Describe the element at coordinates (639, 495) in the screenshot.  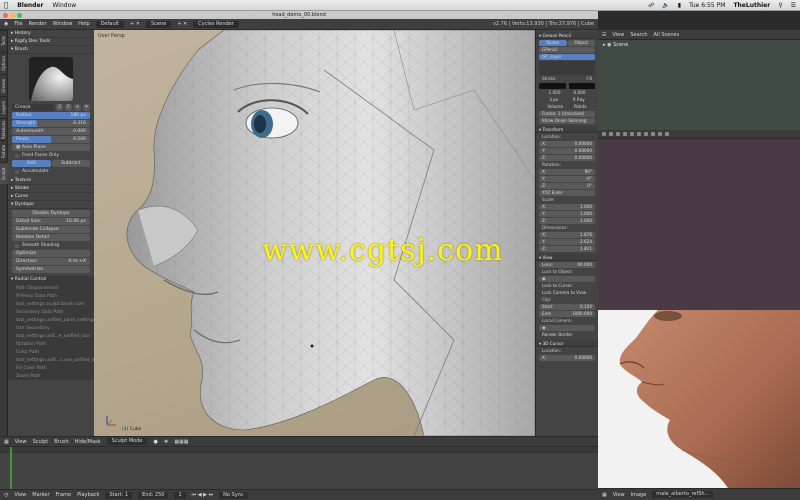
I see `menu-image: Image` at that location.